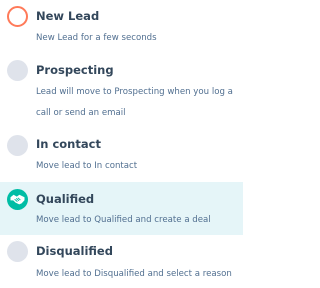  I want to click on stage-title: New Lead, so click(68, 16).